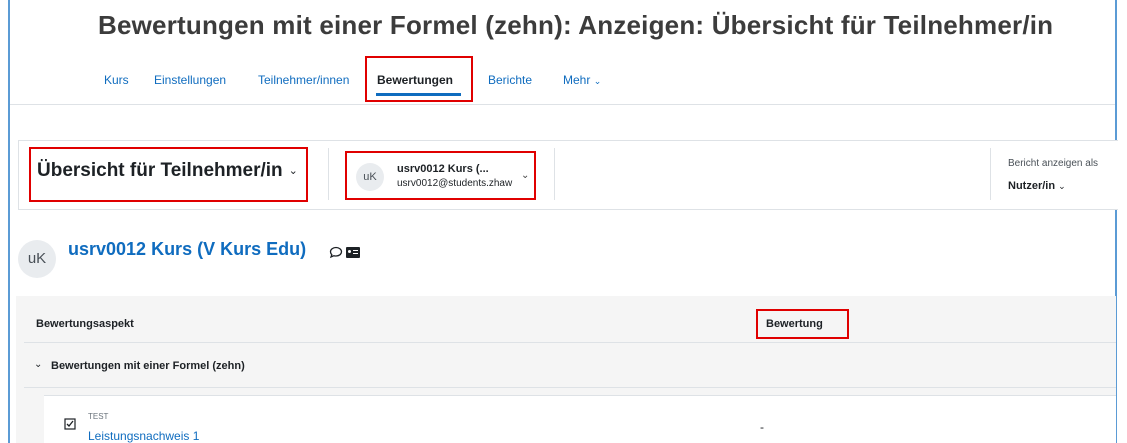 This screenshot has height=443, width=1127. Describe the element at coordinates (160, 170) in the screenshot. I see `report-type-label: Übersicht für Teilnehmer/in` at that location.